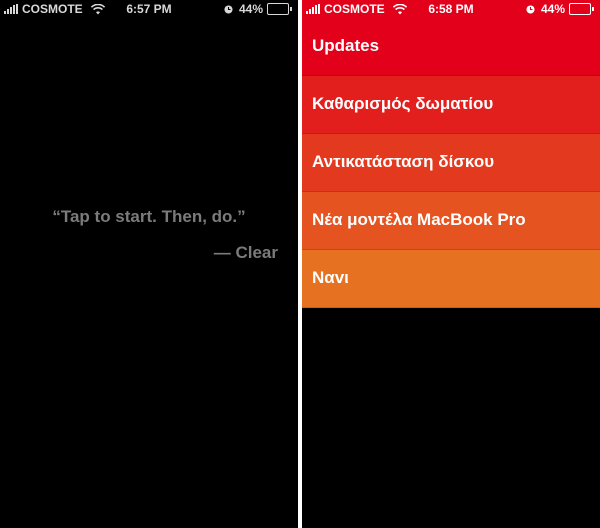 This screenshot has width=600, height=528. What do you see at coordinates (451, 47) in the screenshot?
I see `list-item: Updates` at bounding box center [451, 47].